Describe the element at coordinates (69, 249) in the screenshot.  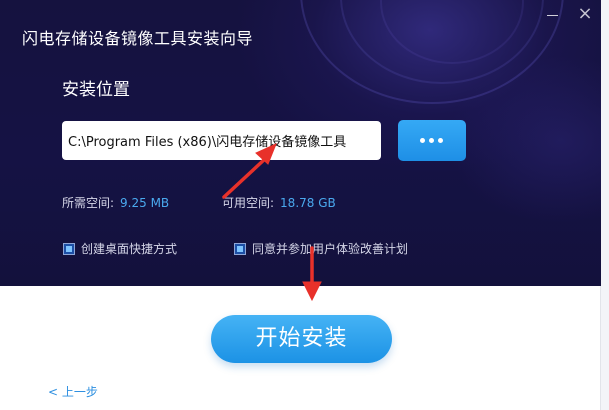
I see `desktop-shortcut-checkbox` at that location.